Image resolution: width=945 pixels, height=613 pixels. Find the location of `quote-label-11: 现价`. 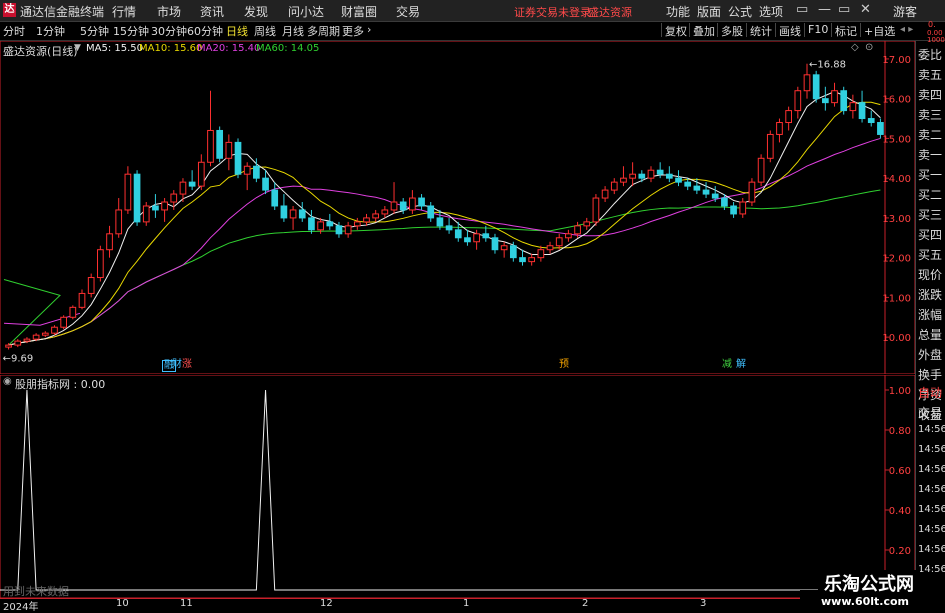

quote-label-11: 现价 is located at coordinates (930, 275).